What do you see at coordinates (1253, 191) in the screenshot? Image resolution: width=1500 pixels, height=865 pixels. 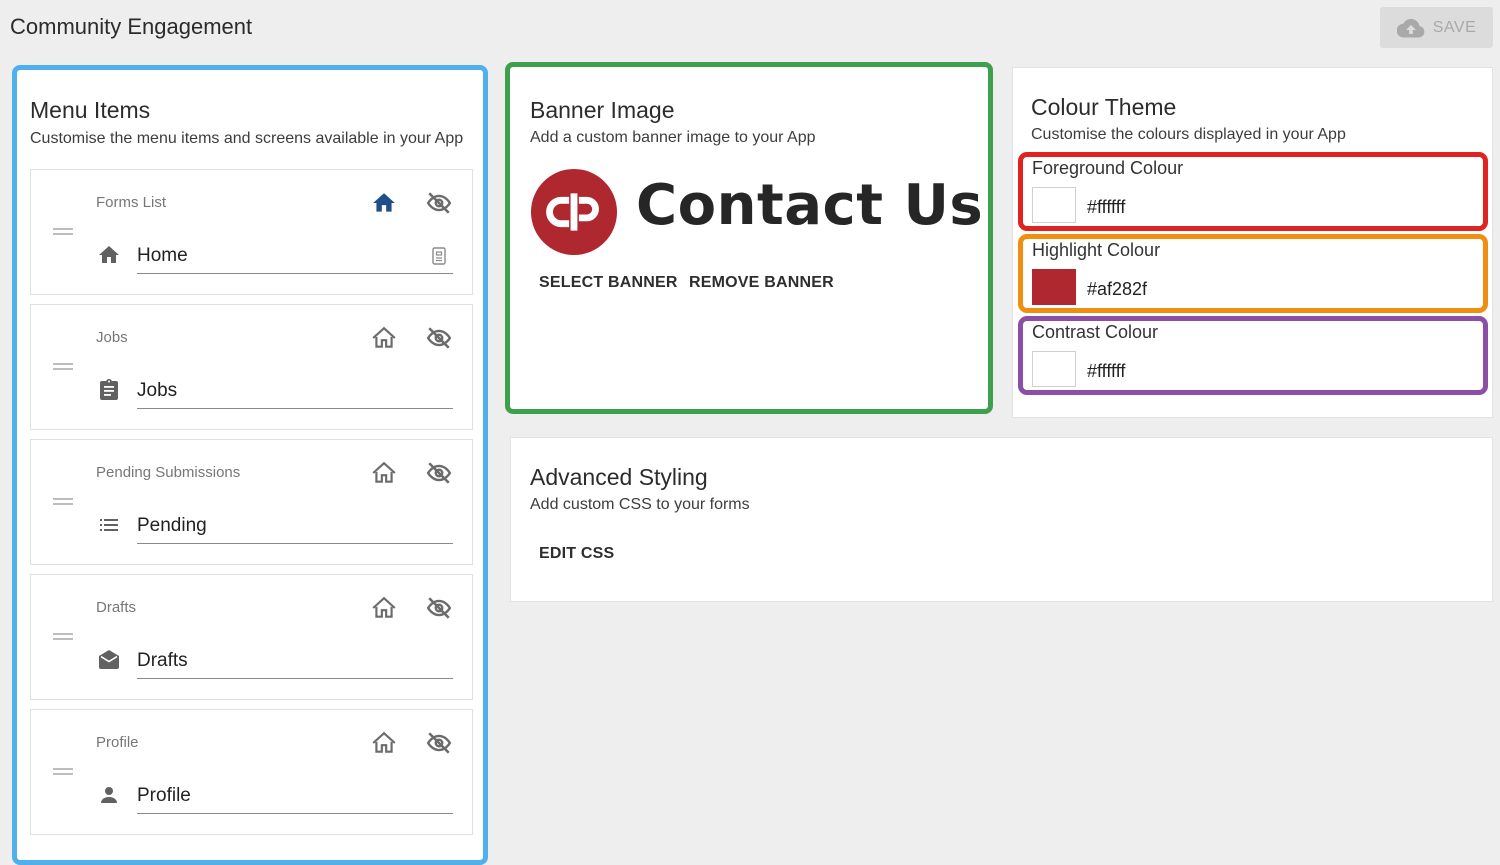 I see `foreground-colour-field: Foreground Colour #ffffff` at bounding box center [1253, 191].